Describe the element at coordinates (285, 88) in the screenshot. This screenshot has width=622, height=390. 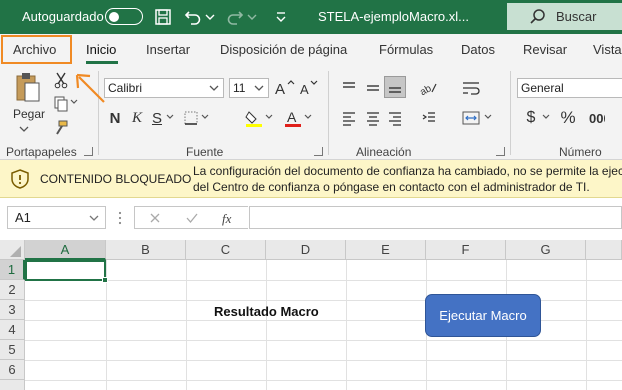
I see `increase-font-icon: A` at that location.